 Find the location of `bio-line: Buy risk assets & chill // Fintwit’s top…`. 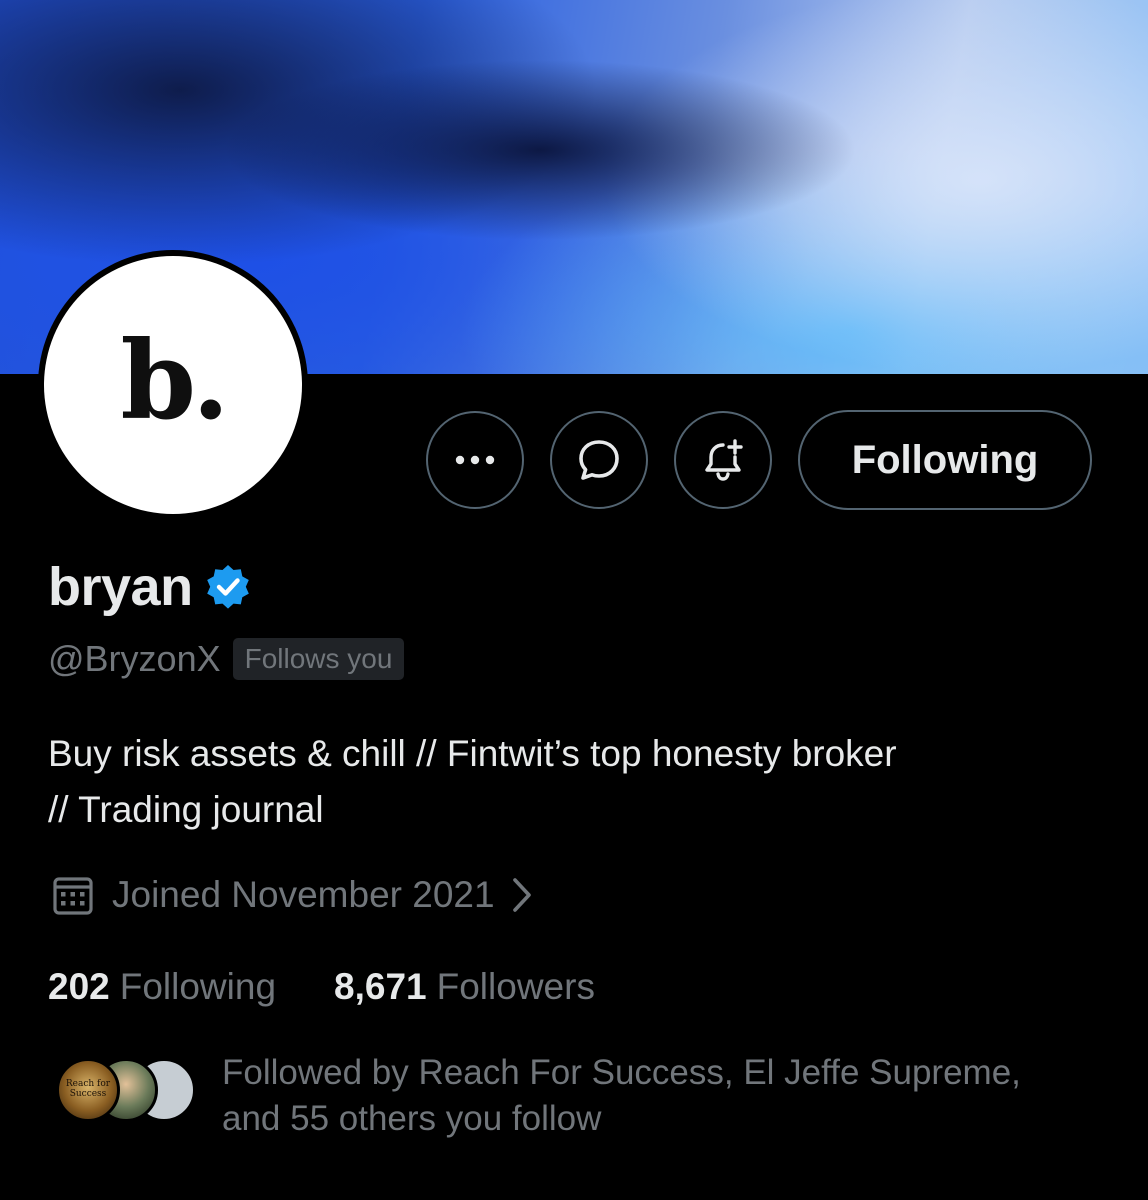

bio-line: Buy risk assets & chill // Fintwit’s top… is located at coordinates (472, 753).